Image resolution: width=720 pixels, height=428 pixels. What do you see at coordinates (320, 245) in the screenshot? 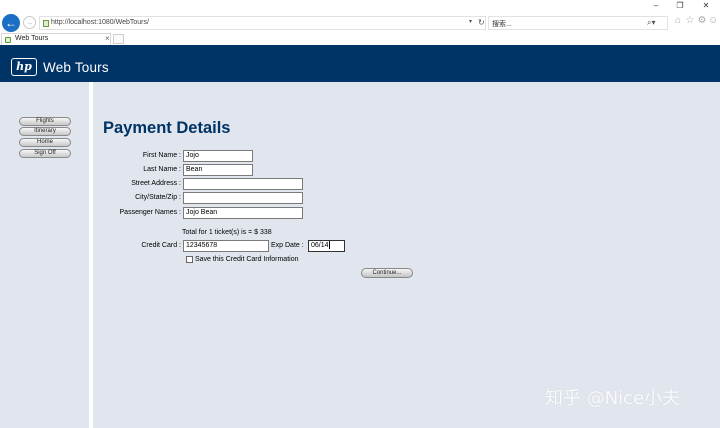
I see `exp-date-value: 06/14` at bounding box center [320, 245].